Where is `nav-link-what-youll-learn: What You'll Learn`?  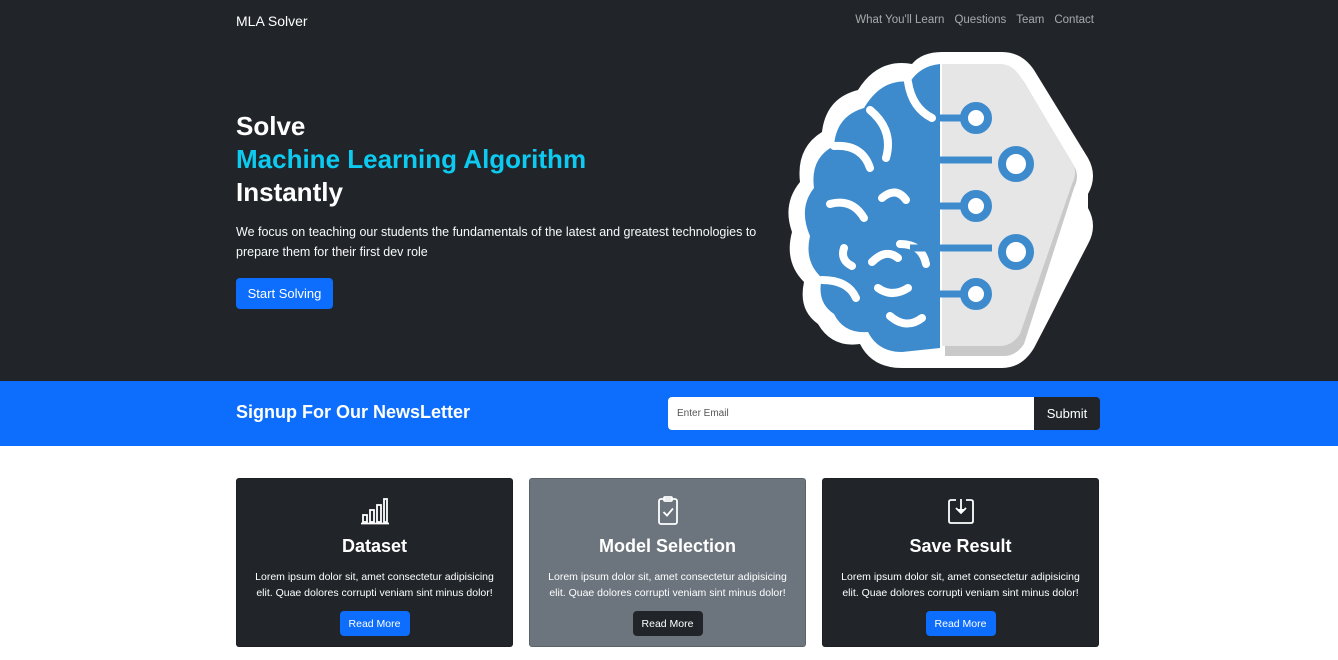 nav-link-what-youll-learn: What You'll Learn is located at coordinates (899, 20).